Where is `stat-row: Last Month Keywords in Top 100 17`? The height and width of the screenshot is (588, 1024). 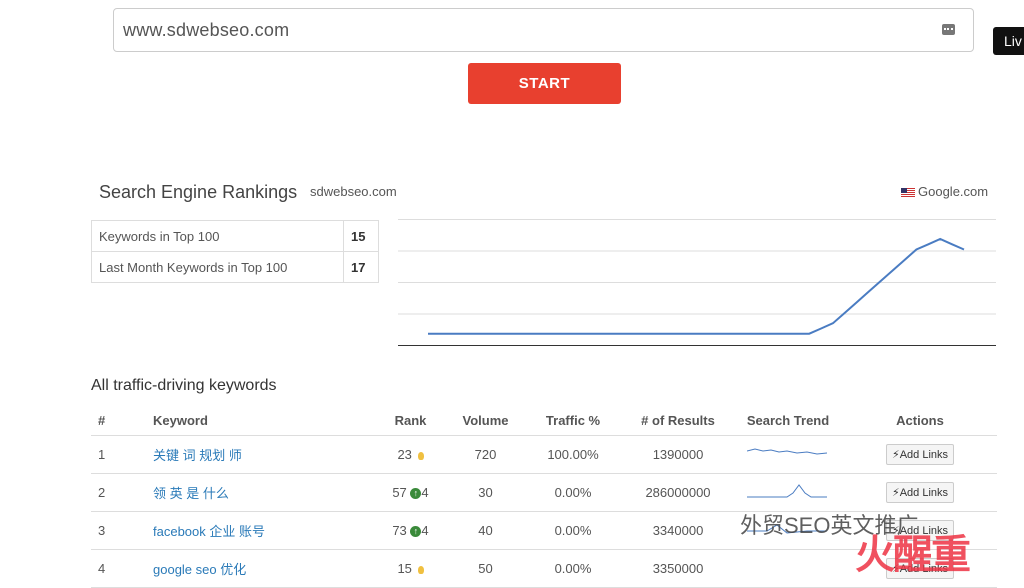
stat-row: Last Month Keywords in Top 100 17 is located at coordinates (235, 267).